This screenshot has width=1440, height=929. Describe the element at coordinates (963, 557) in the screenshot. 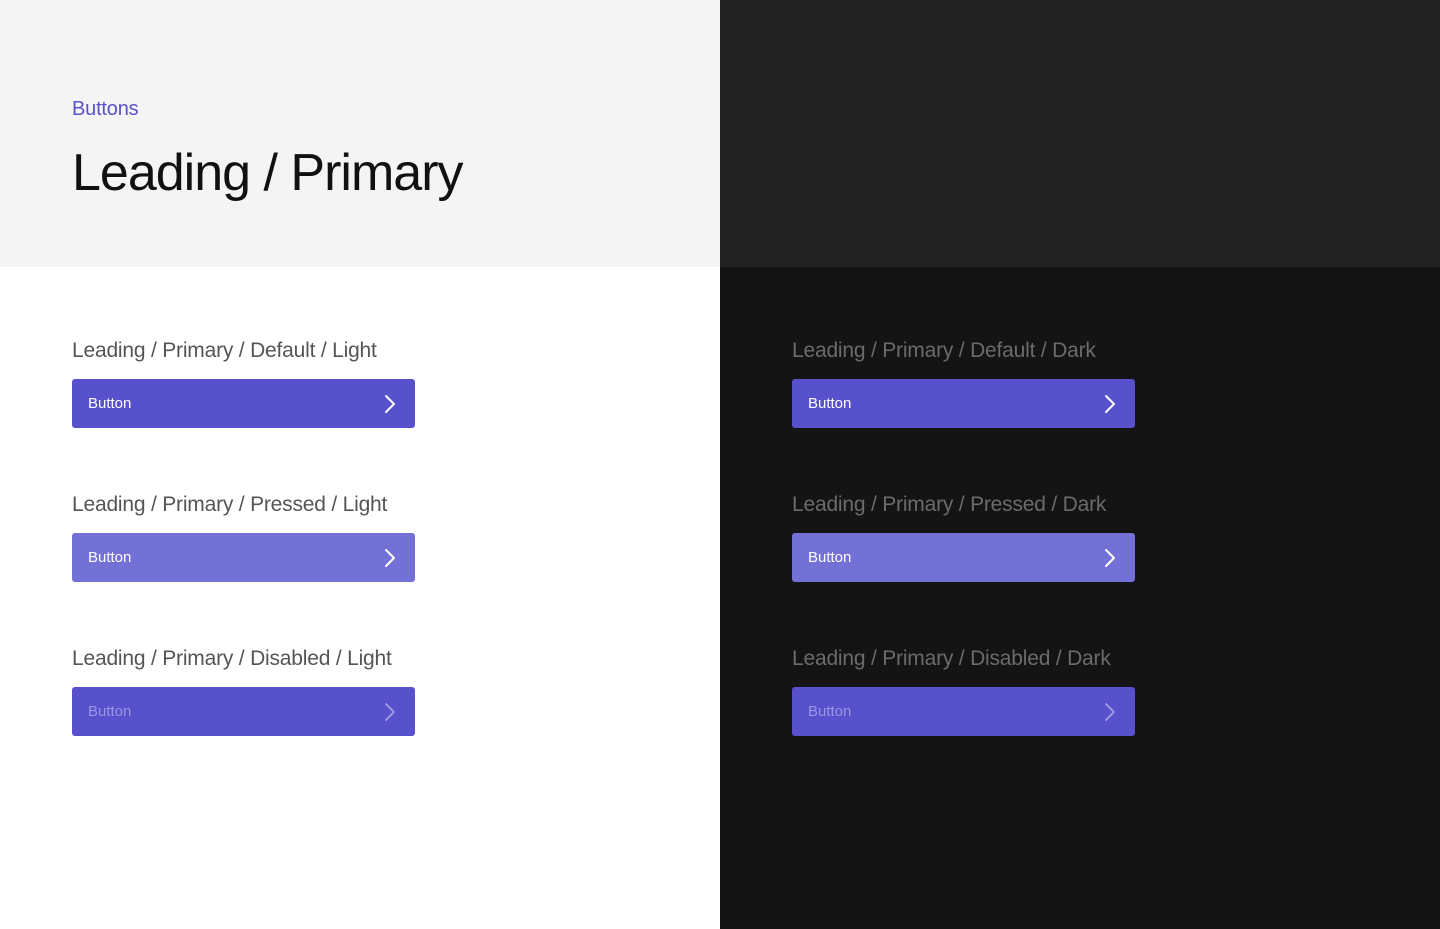

I see `primary-button-pressed-dark: Button` at that location.